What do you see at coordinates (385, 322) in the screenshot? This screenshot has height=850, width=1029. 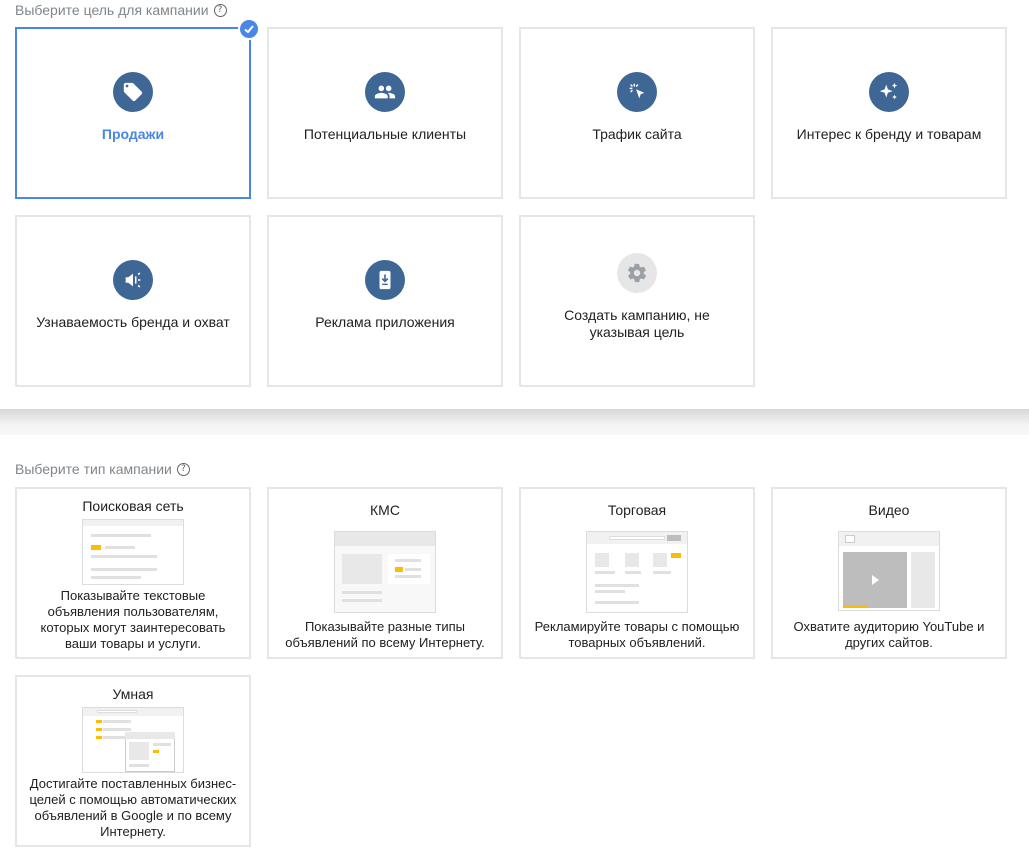 I see `goal-label: Реклама приложения` at bounding box center [385, 322].